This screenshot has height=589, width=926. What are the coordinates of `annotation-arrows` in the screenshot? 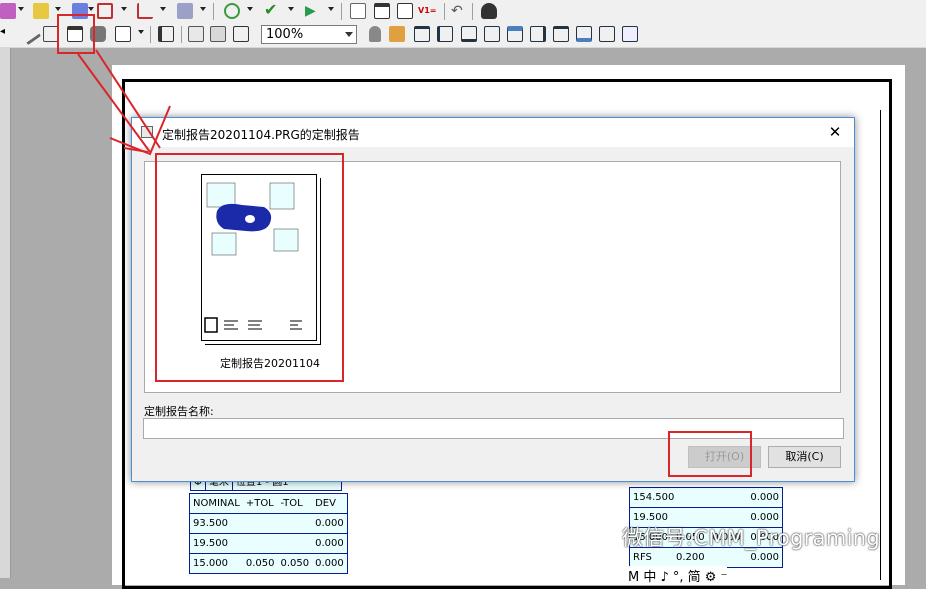 It's located at (124, 102).